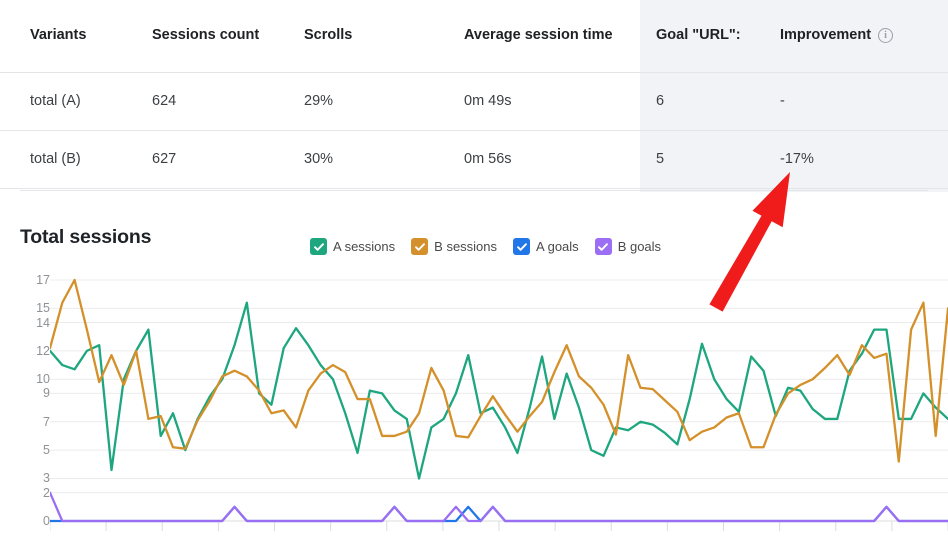 Image resolution: width=948 pixels, height=537 pixels. Describe the element at coordinates (43, 379) in the screenshot. I see `y-axis-tick-label: 10` at that location.